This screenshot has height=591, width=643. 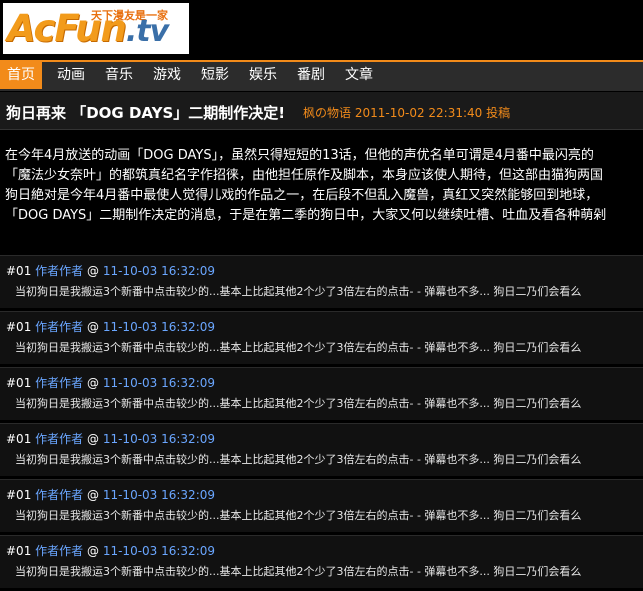 I want to click on nav-item-music: 音乐, so click(x=119, y=75).